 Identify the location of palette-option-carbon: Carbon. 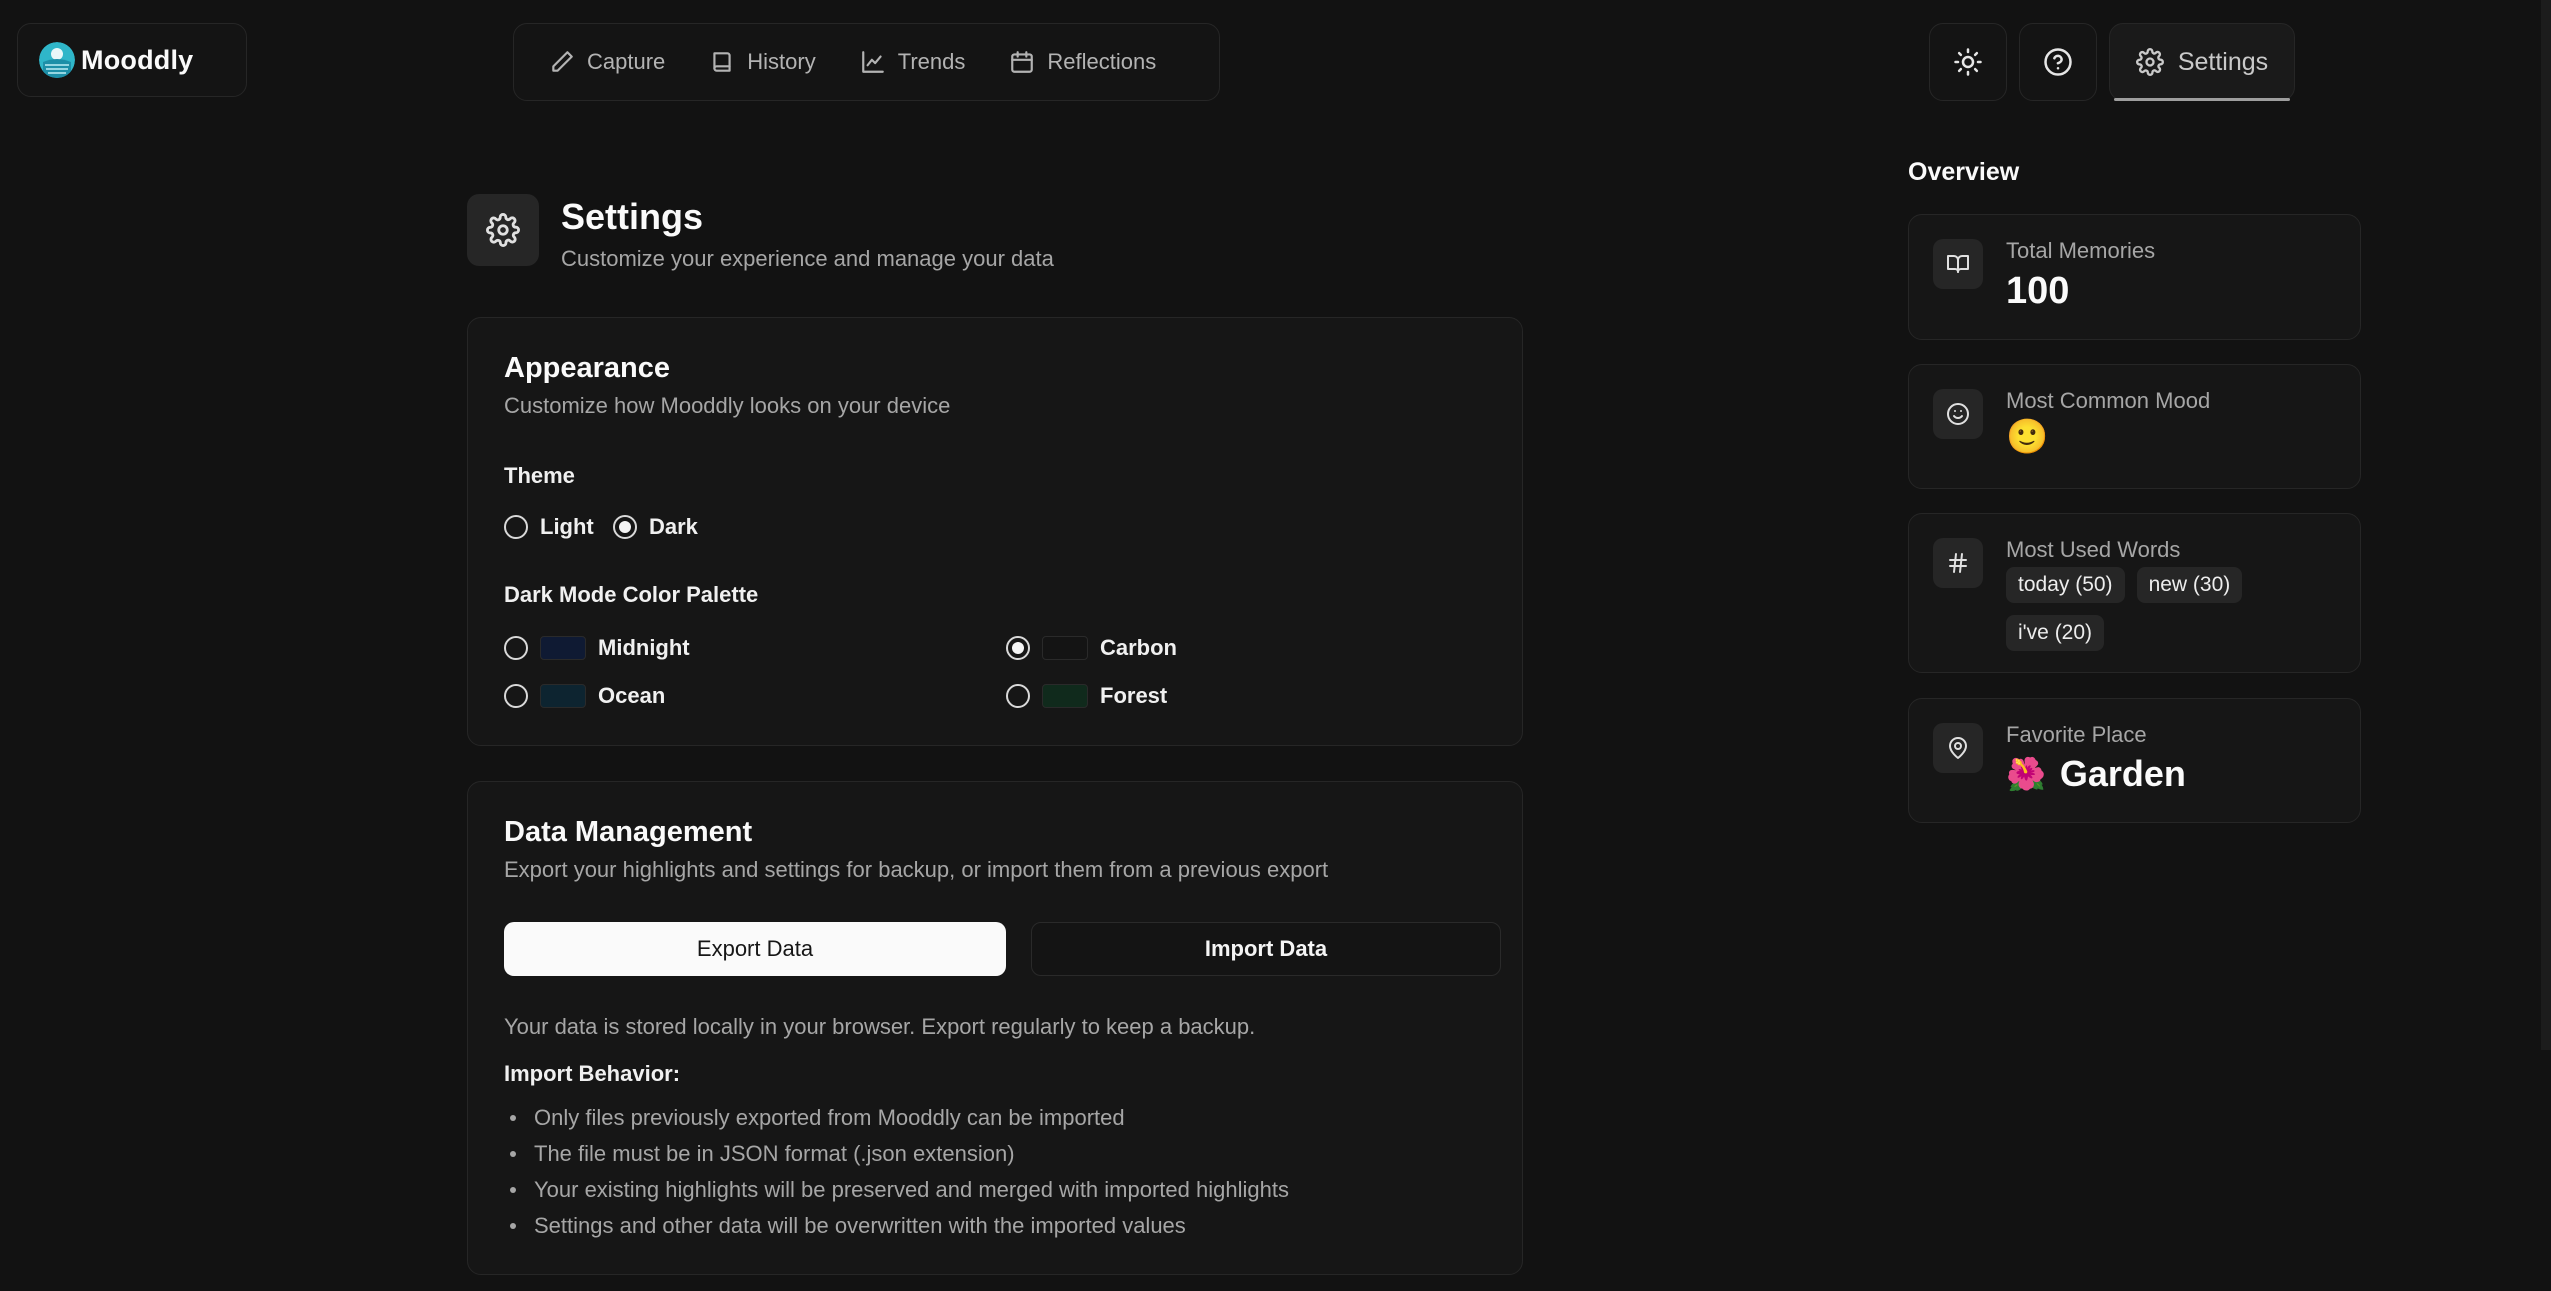
(1091, 648).